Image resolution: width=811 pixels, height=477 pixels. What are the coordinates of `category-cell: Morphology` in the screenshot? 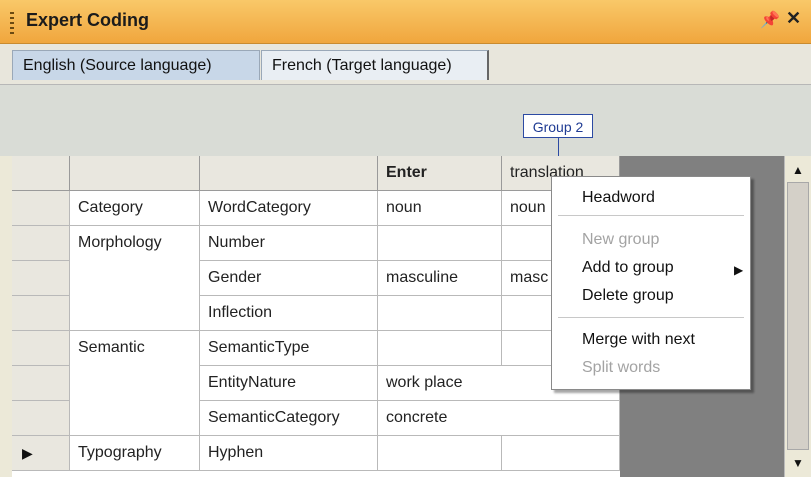 It's located at (135, 243).